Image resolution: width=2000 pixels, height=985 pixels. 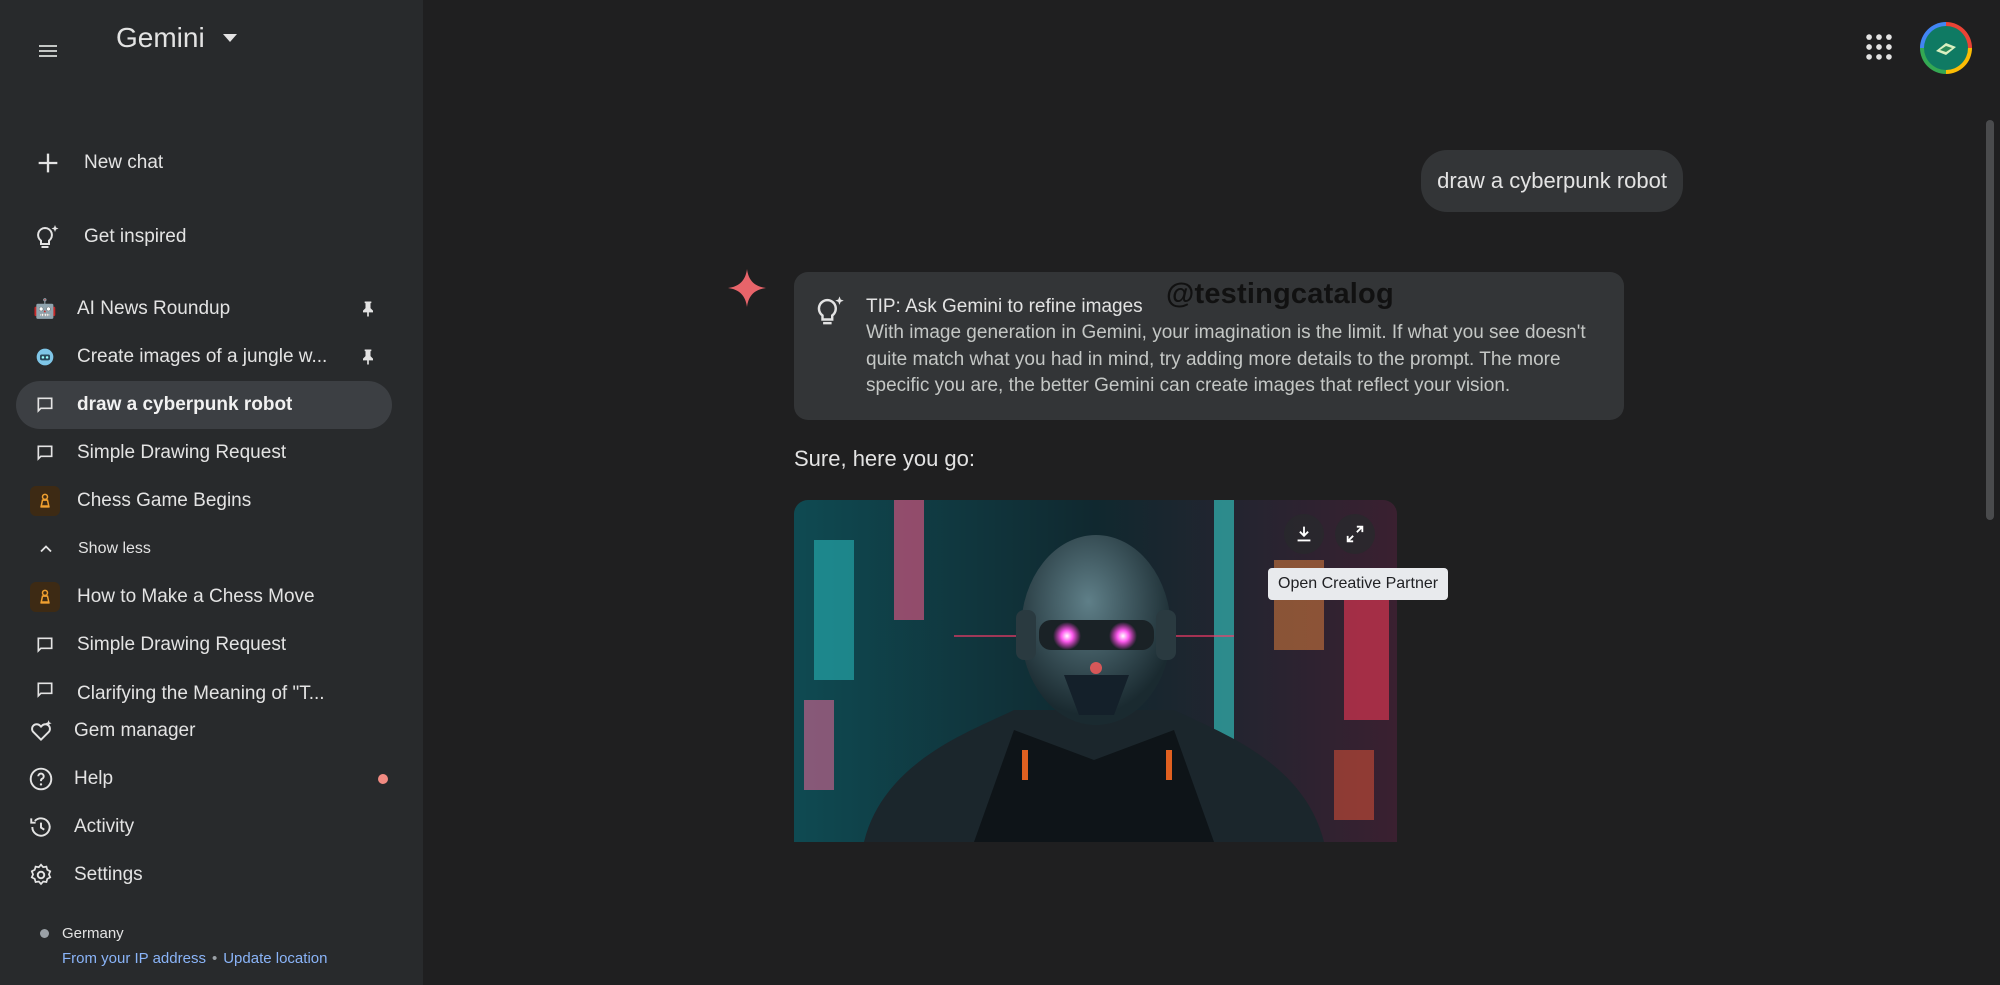 I want to click on plus-icon, so click(x=48, y=163).